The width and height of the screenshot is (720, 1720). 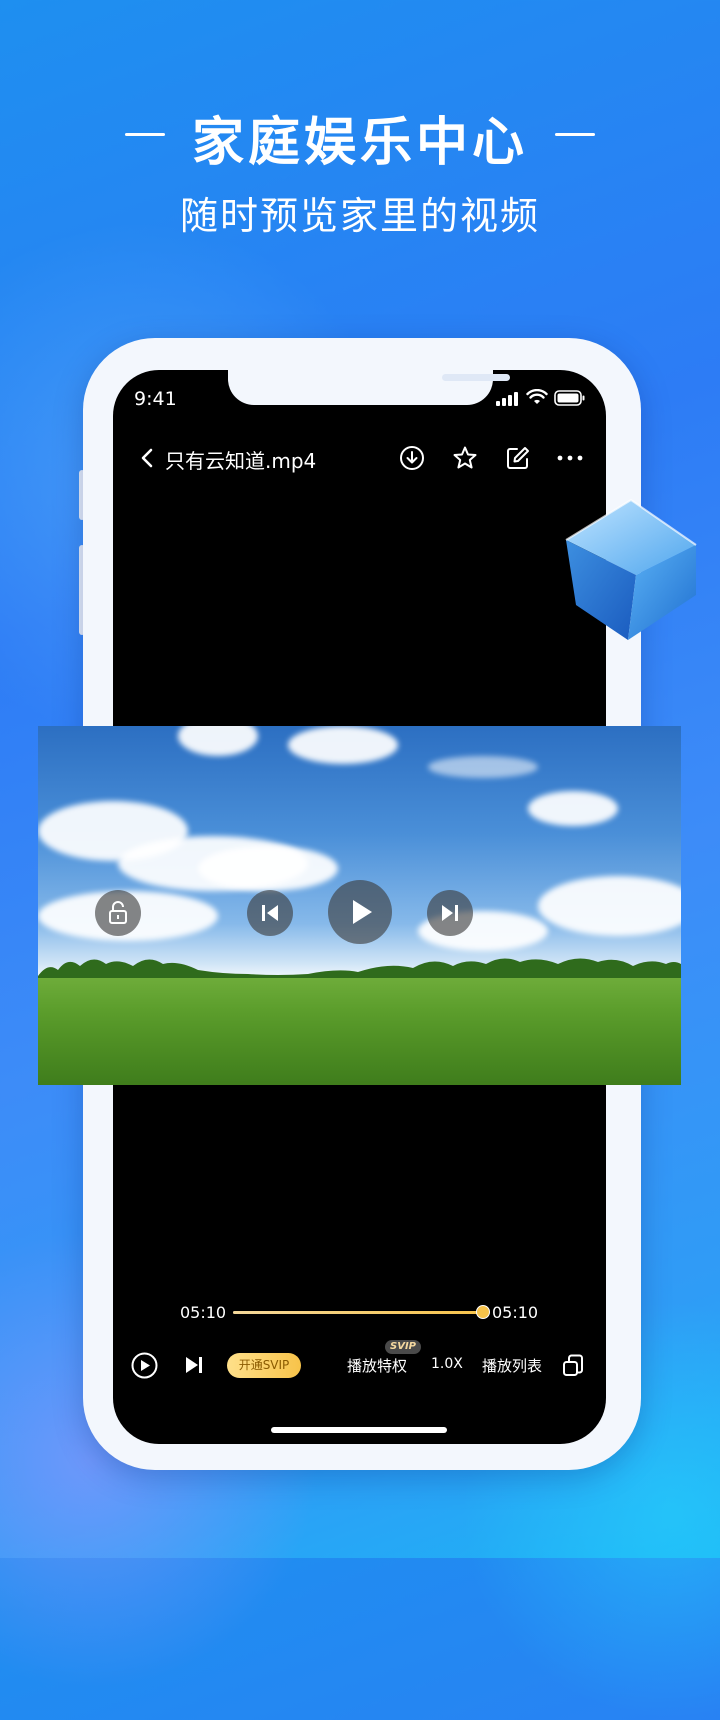 I want to click on phone-speaker, so click(x=476, y=377).